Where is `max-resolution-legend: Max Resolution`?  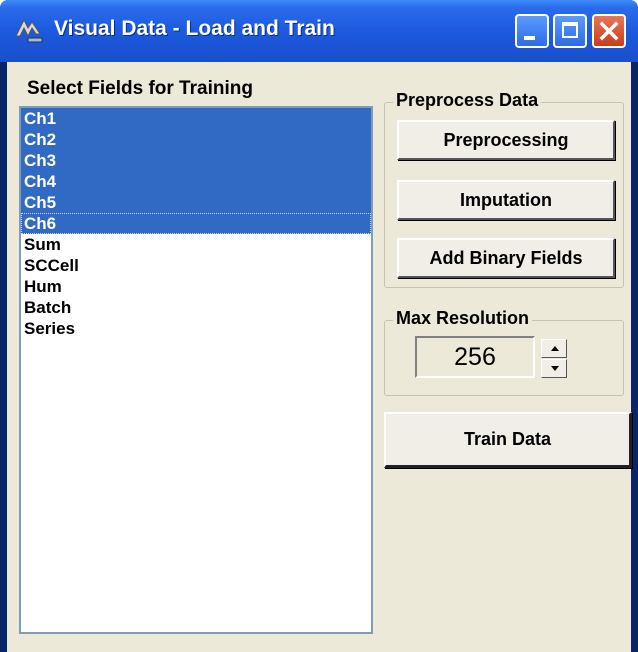
max-resolution-legend: Max Resolution is located at coordinates (463, 318).